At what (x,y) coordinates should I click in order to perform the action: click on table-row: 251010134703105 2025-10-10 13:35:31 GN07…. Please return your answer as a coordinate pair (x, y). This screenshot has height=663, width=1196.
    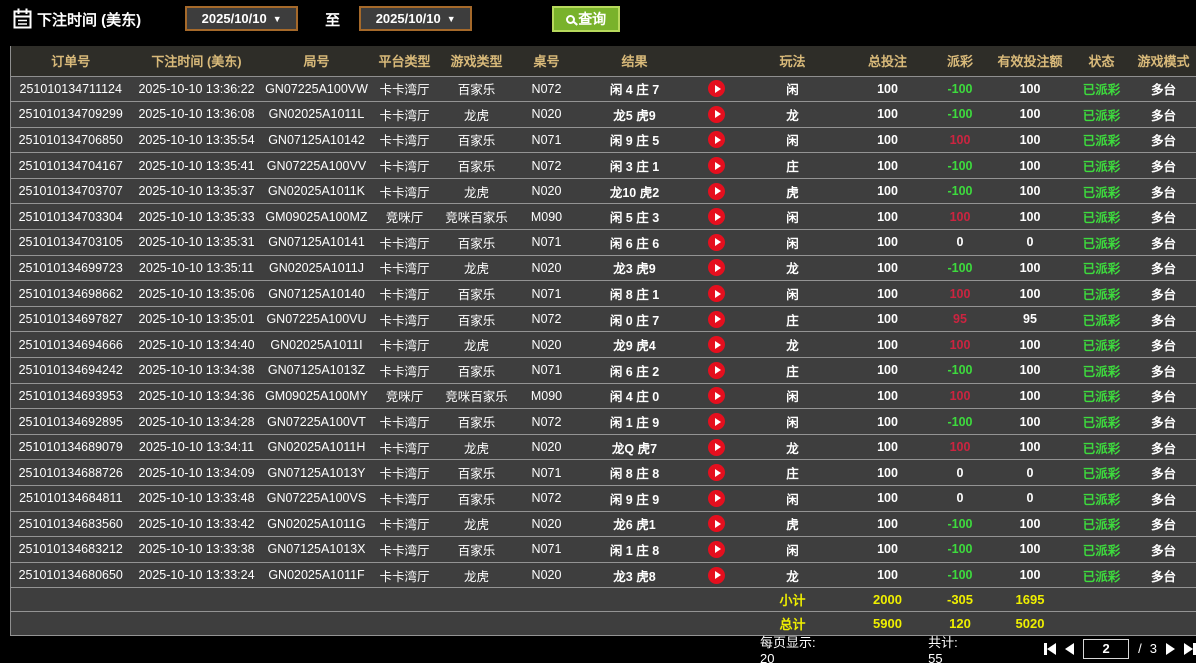
    Looking at the image, I should click on (603, 242).